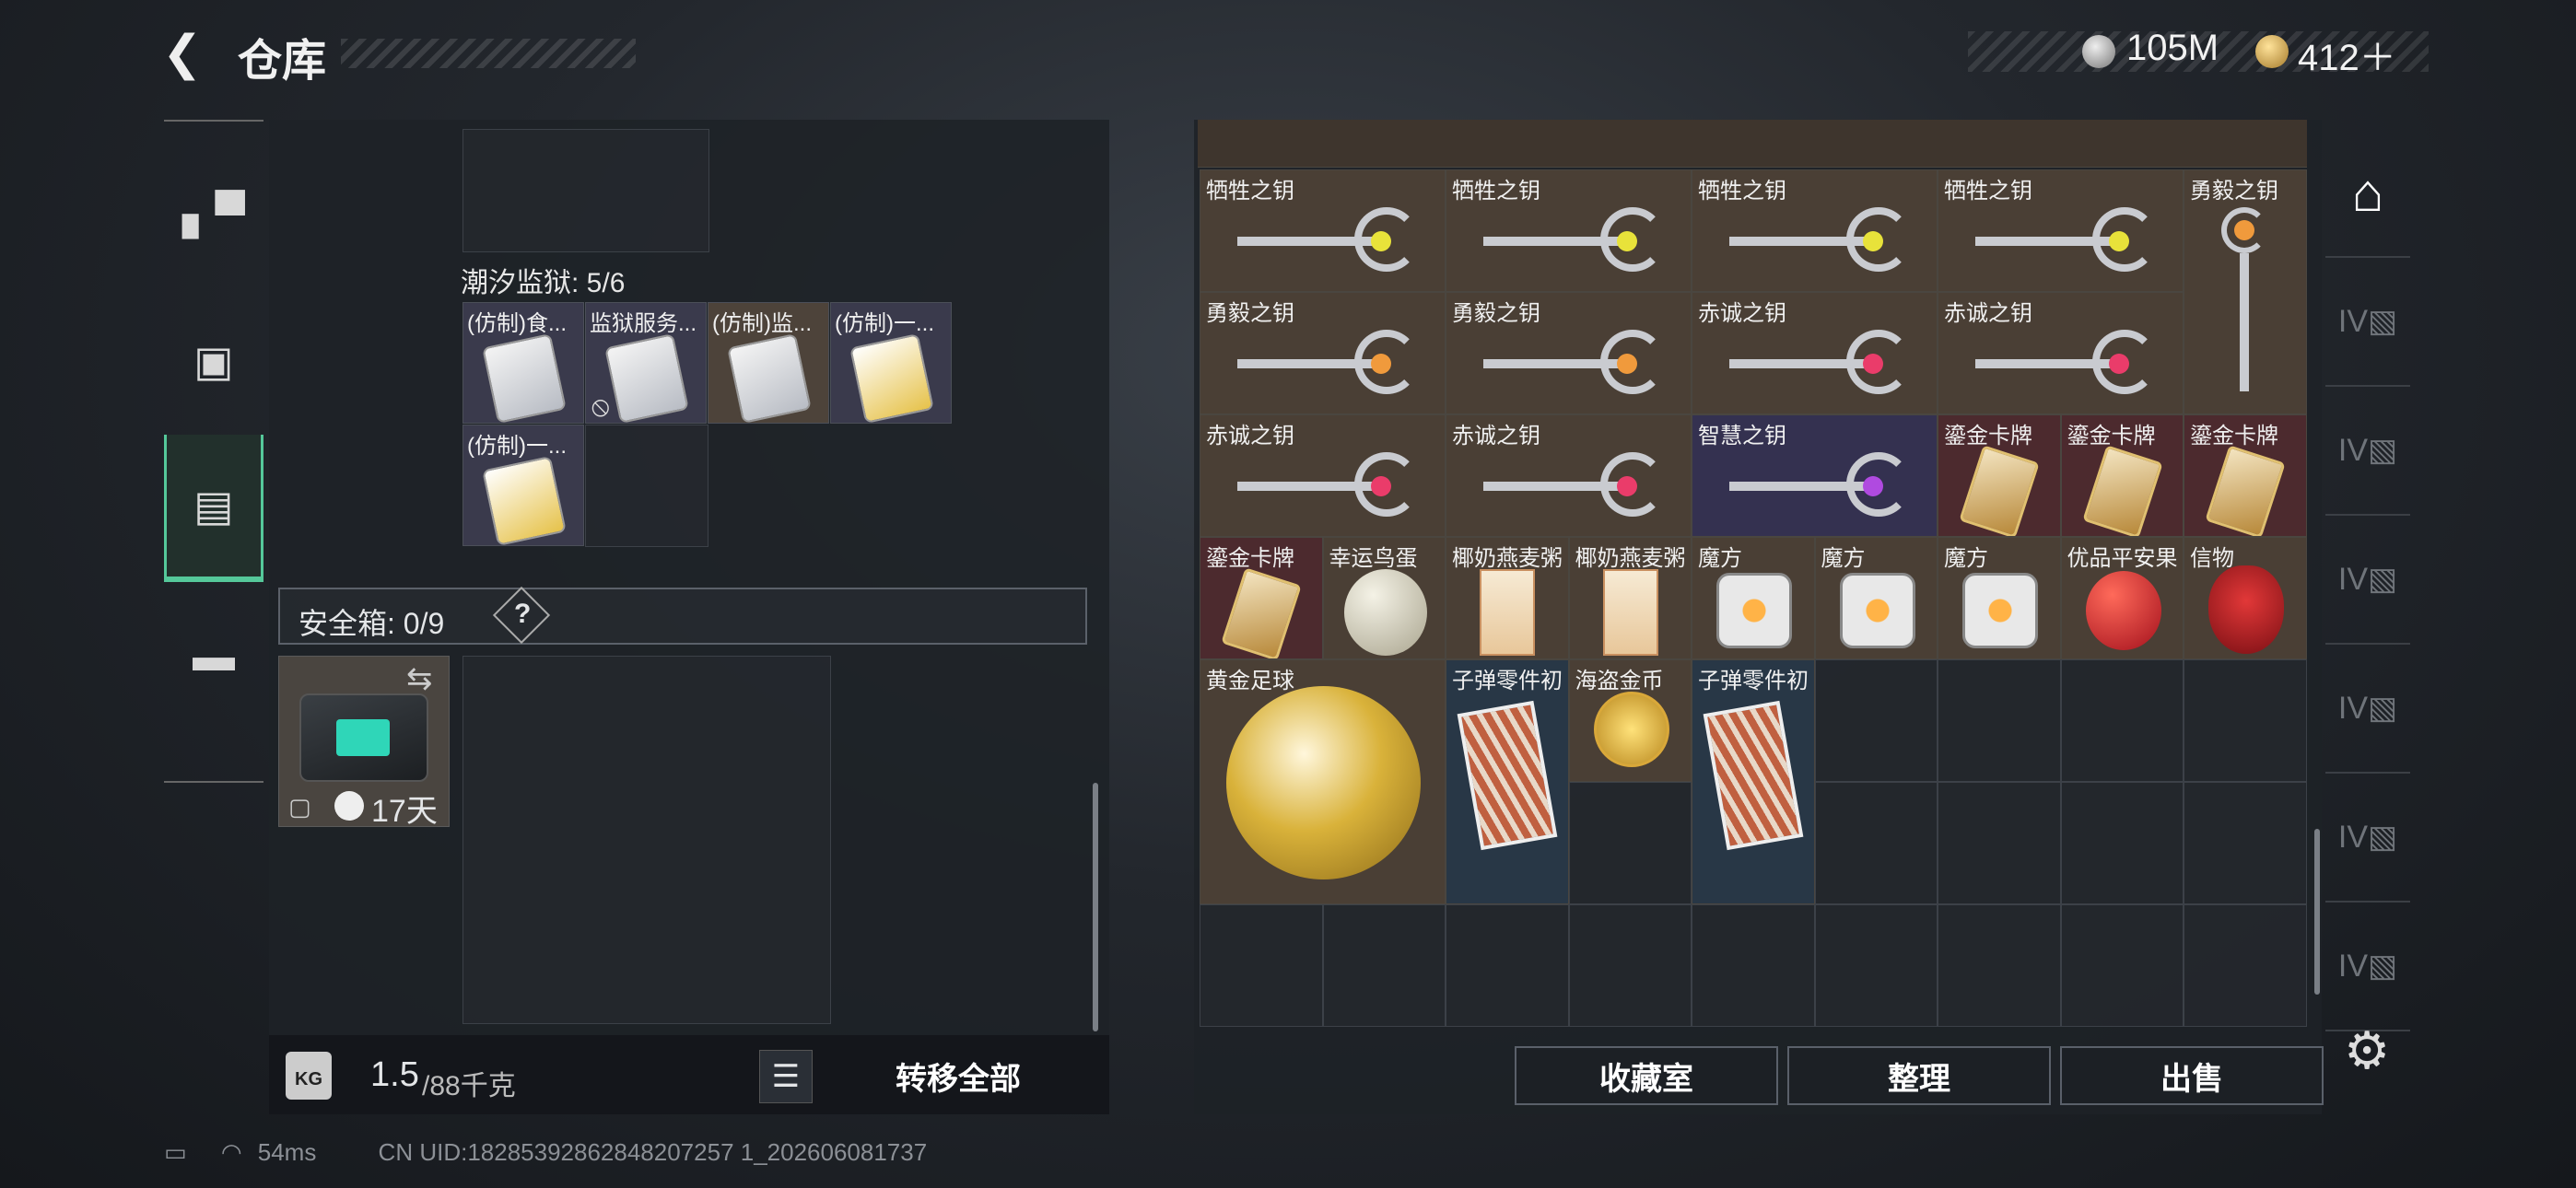  I want to click on key-gem, so click(1381, 486).